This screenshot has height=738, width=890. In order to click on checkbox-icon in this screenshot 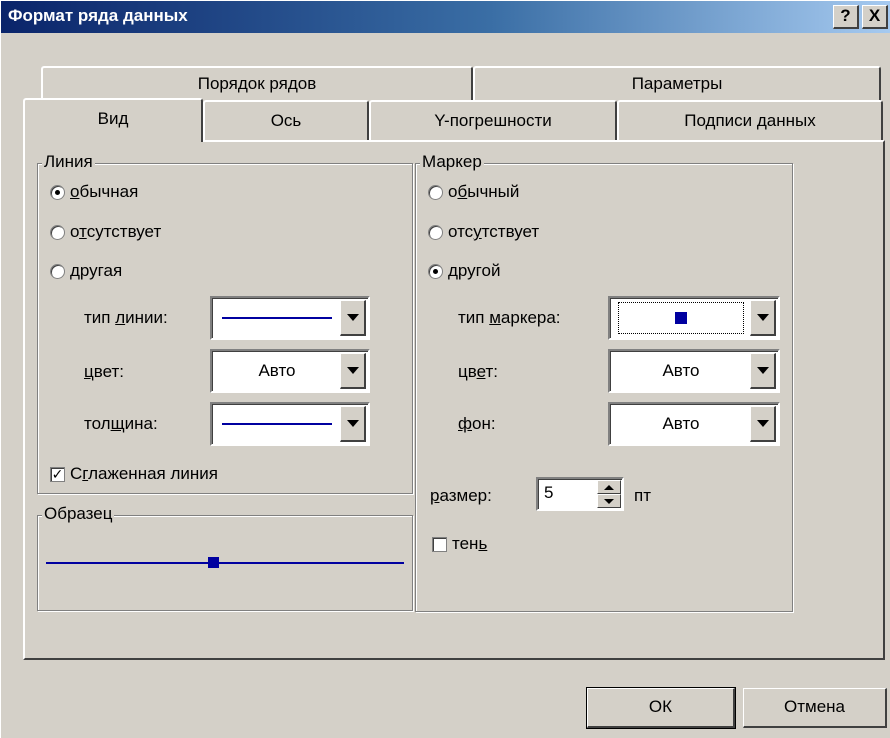, I will do `click(439, 544)`.